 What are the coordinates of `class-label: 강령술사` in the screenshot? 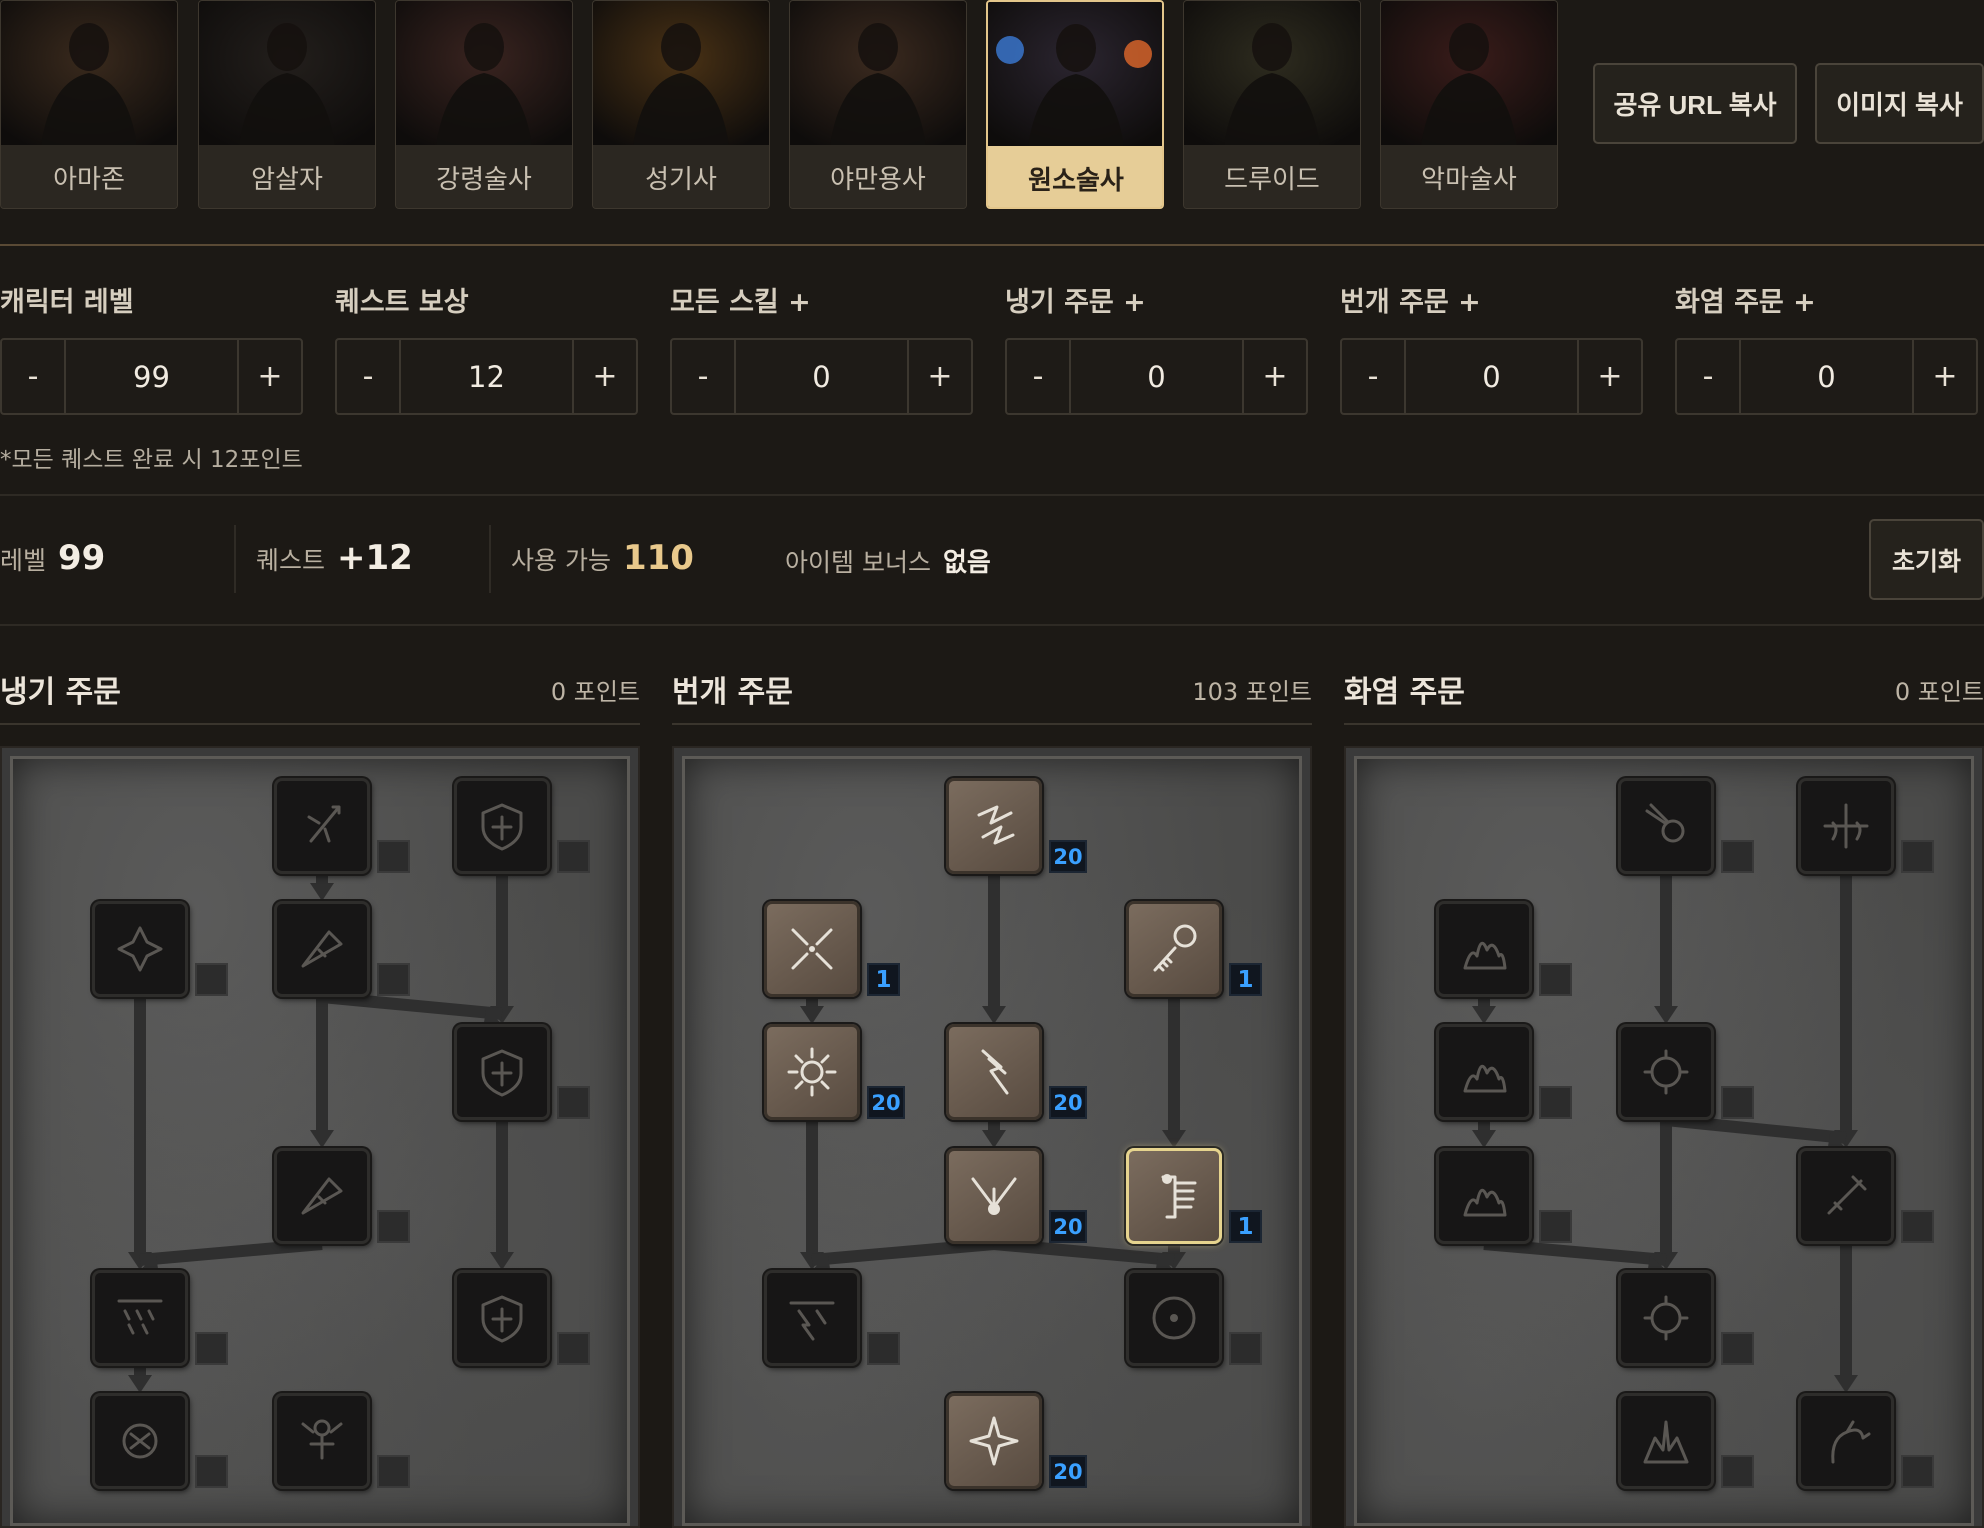 It's located at (484, 176).